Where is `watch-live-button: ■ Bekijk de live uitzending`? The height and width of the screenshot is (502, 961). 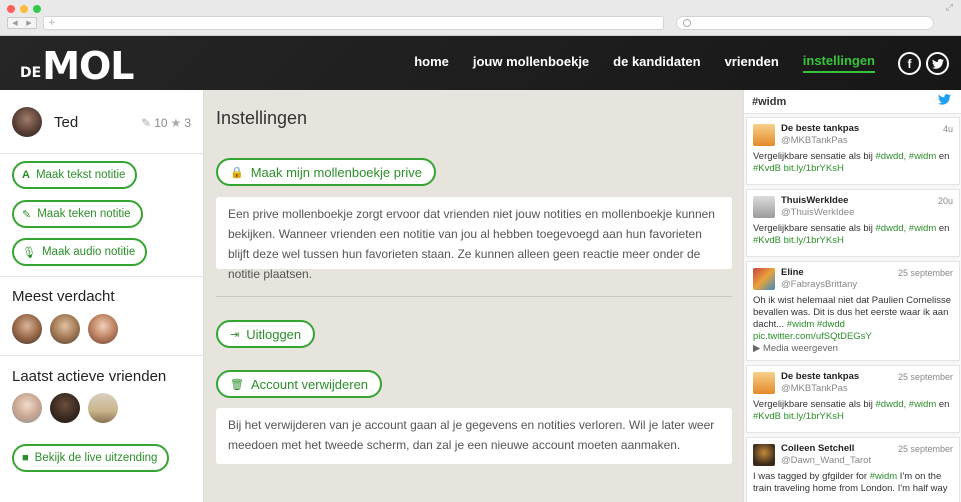 watch-live-button: ■ Bekijk de live uitzending is located at coordinates (91, 458).